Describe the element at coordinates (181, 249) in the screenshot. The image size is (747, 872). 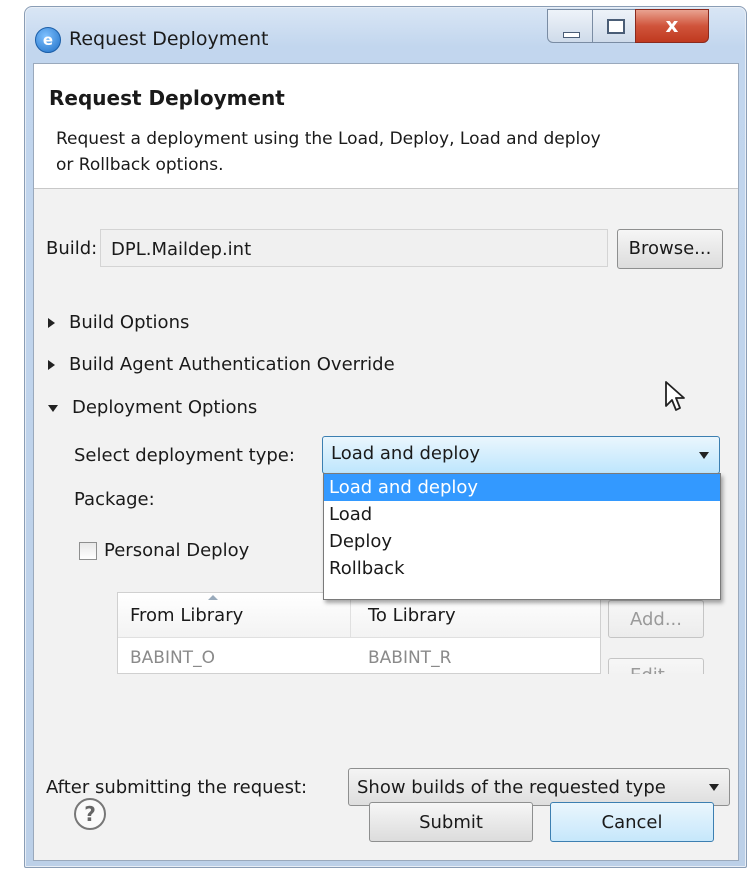
I see `build-value: DPL.Maildep.int` at that location.